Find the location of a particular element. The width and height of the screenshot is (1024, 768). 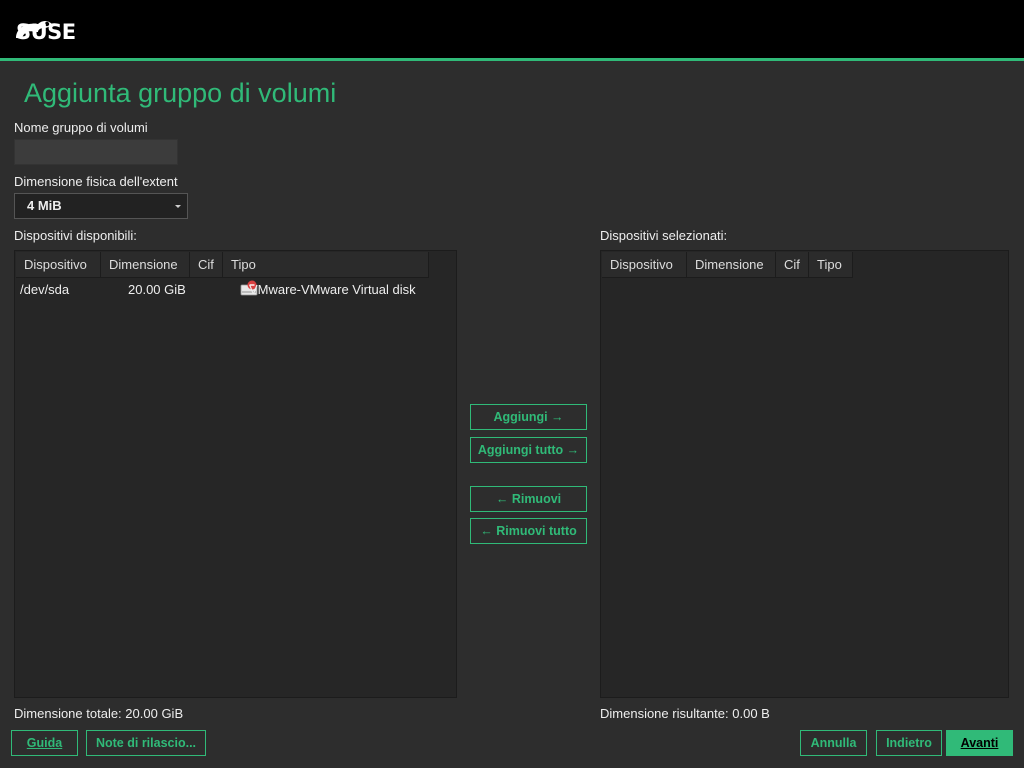

add-all-button: Aggiungi tutto → is located at coordinates (528, 450).